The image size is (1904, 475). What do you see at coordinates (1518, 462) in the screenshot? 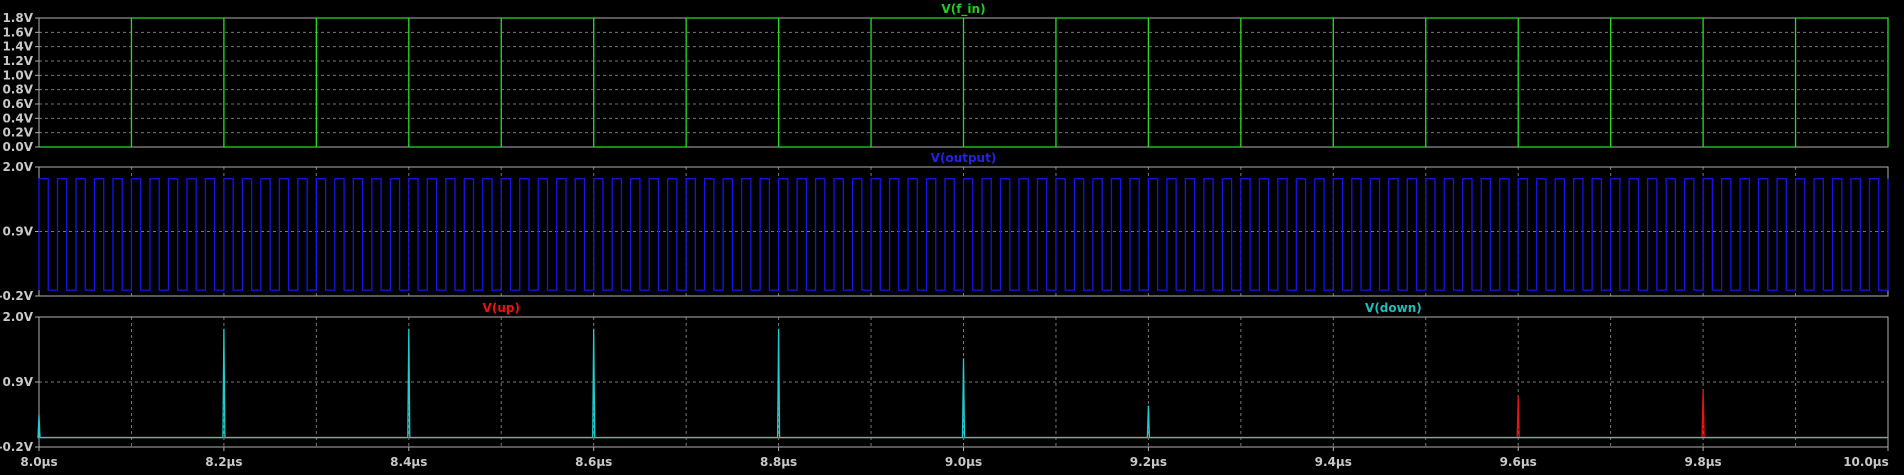
I see `x-tick-label: 9.6µs` at bounding box center [1518, 462].